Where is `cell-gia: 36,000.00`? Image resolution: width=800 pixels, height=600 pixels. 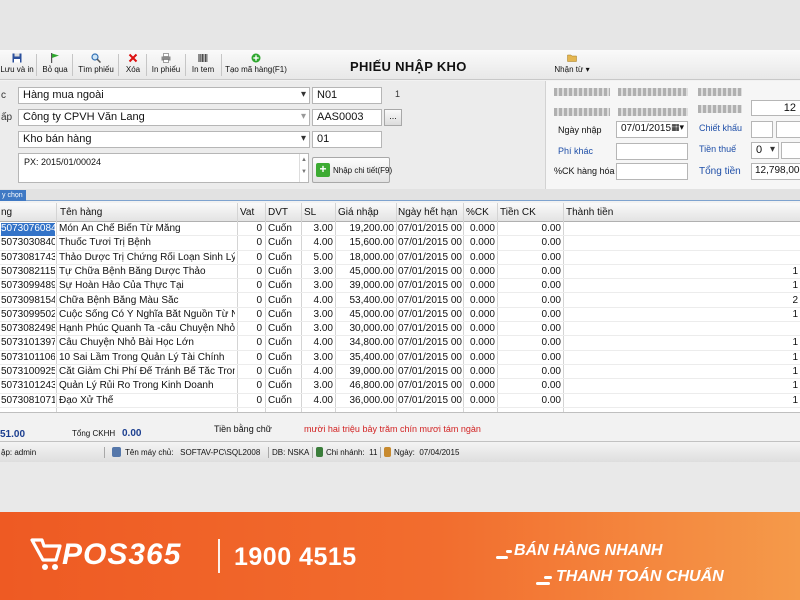
cell-gia: 36,000.00 is located at coordinates (365, 401).